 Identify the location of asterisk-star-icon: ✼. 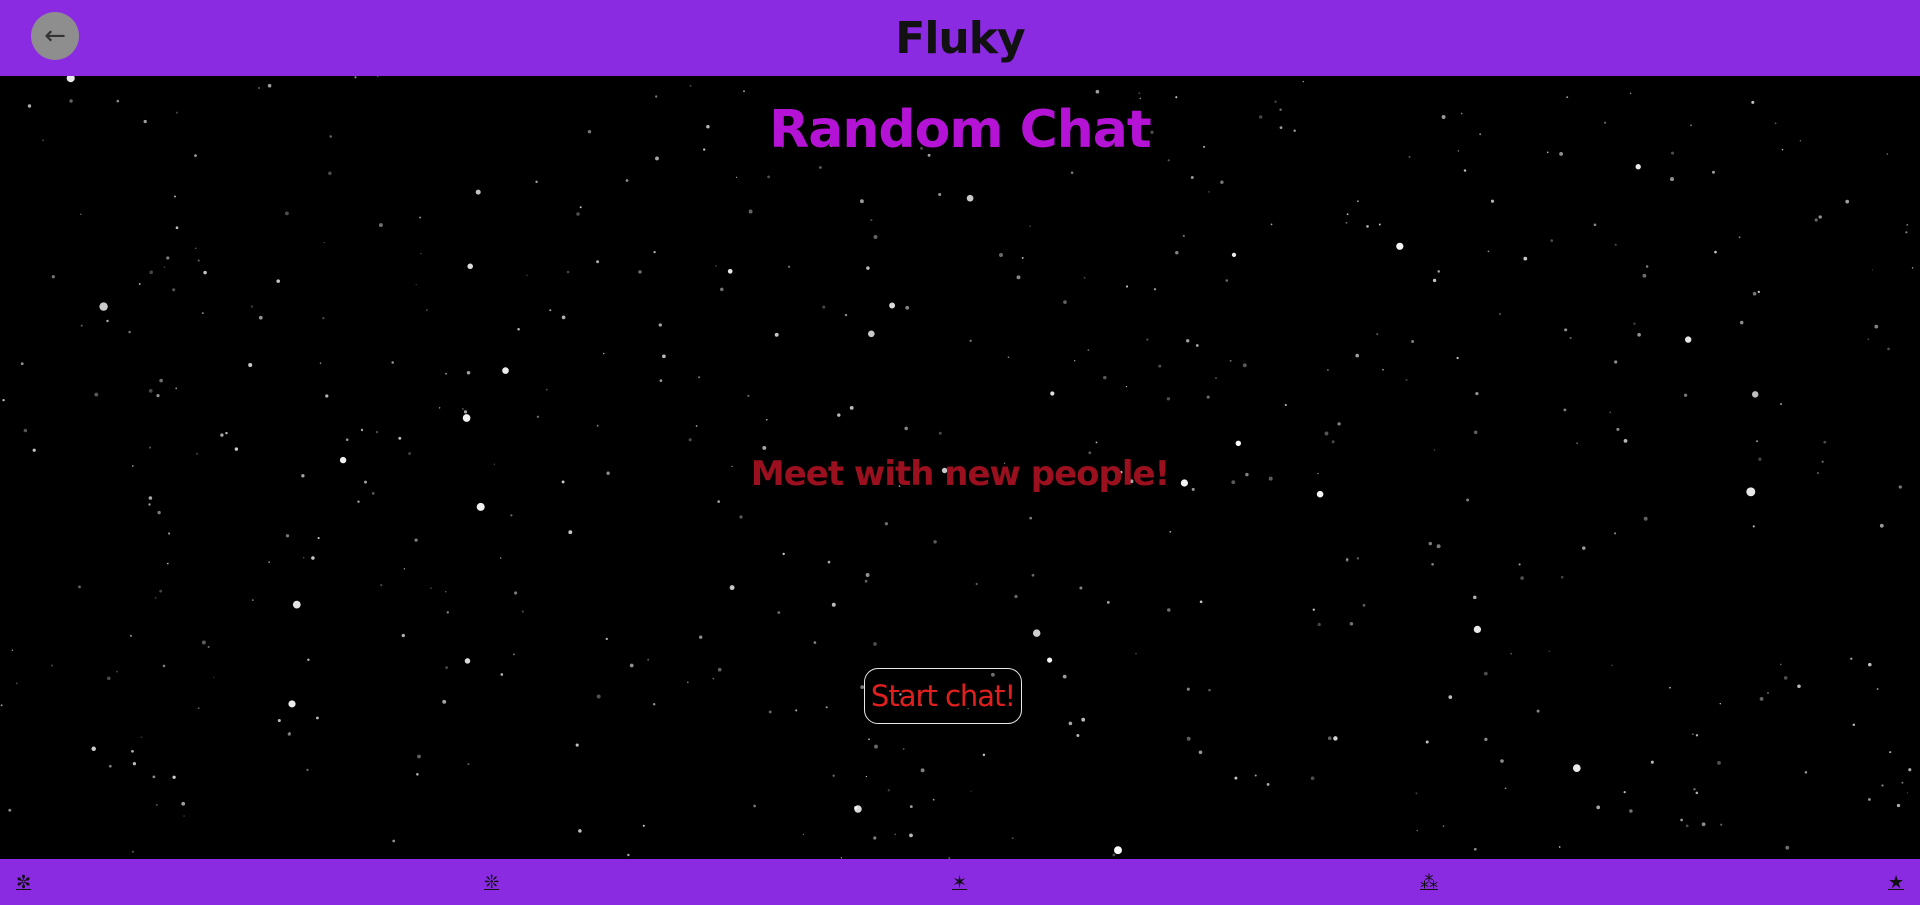
(23, 883).